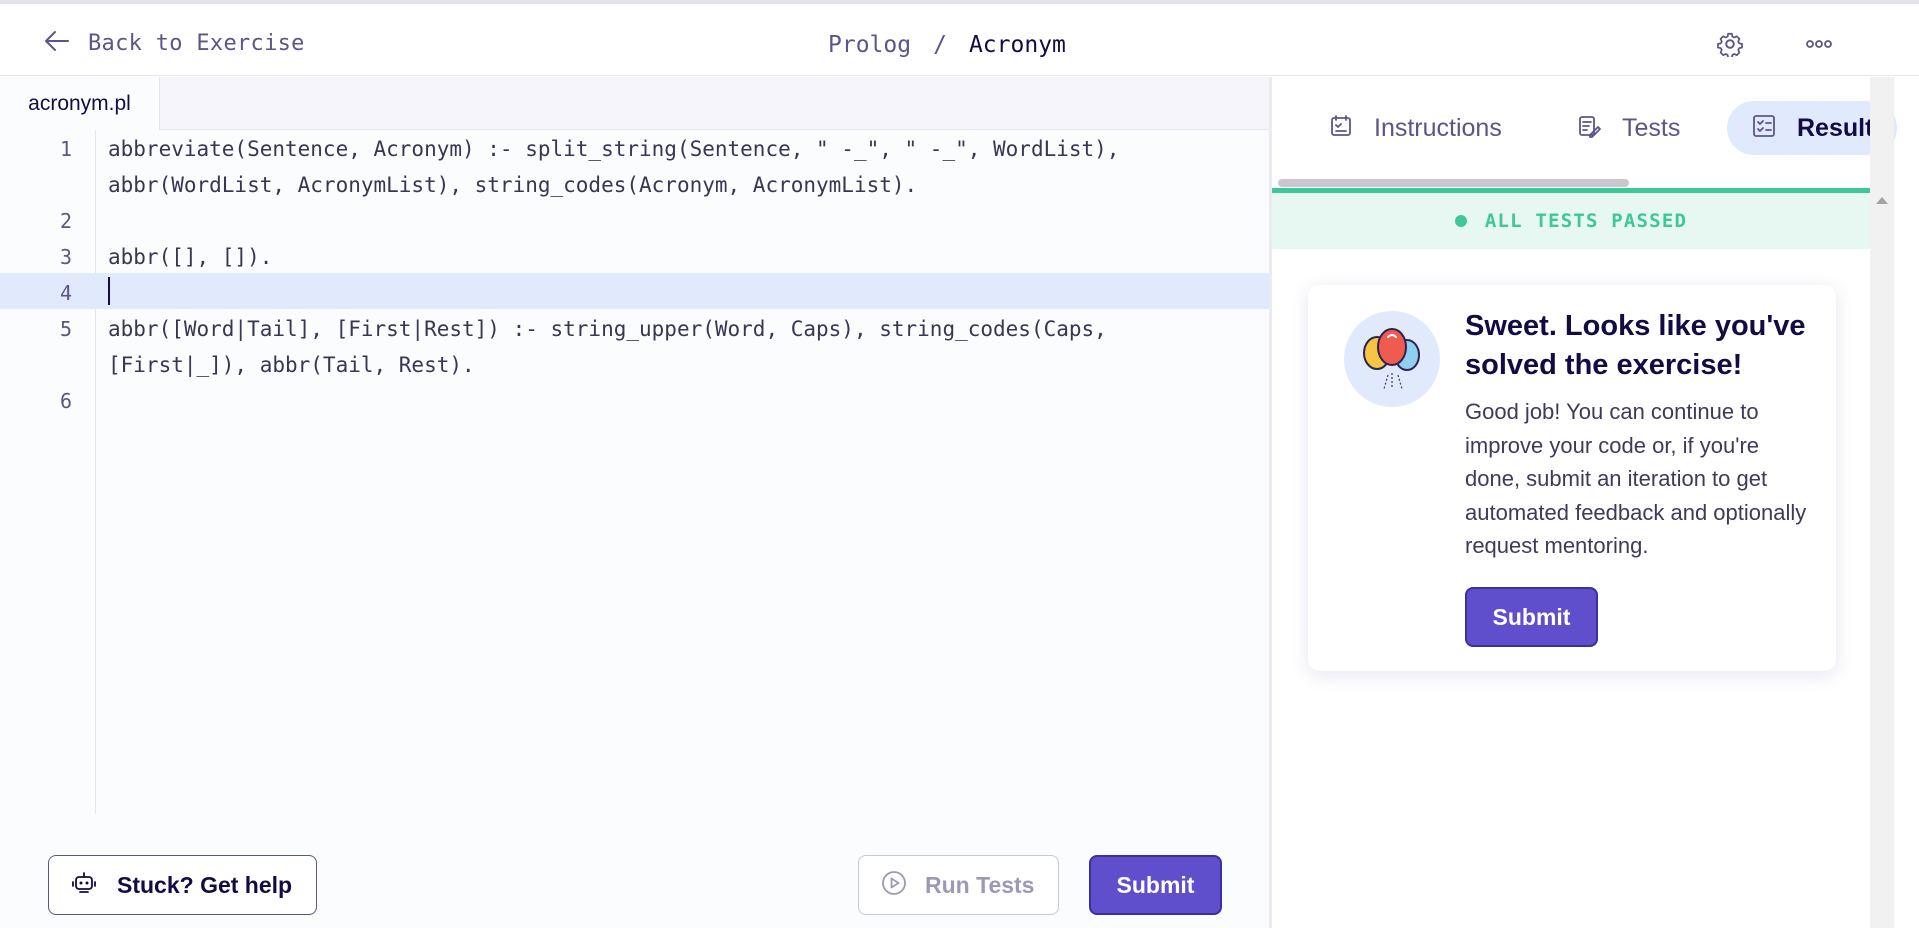  I want to click on submit-label: Submit, so click(1155, 884).